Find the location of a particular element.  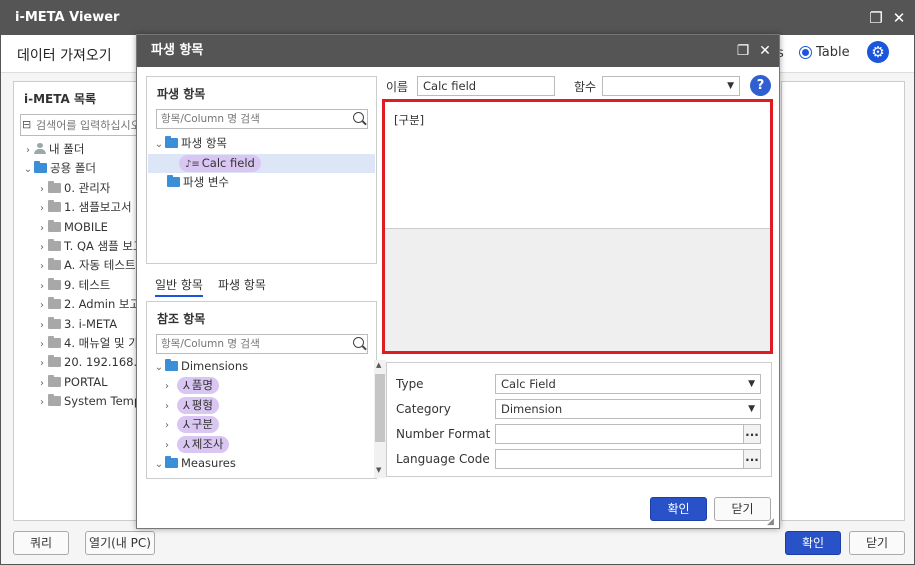

dimension-item: › ⅄ 구분 is located at coordinates (190, 425).